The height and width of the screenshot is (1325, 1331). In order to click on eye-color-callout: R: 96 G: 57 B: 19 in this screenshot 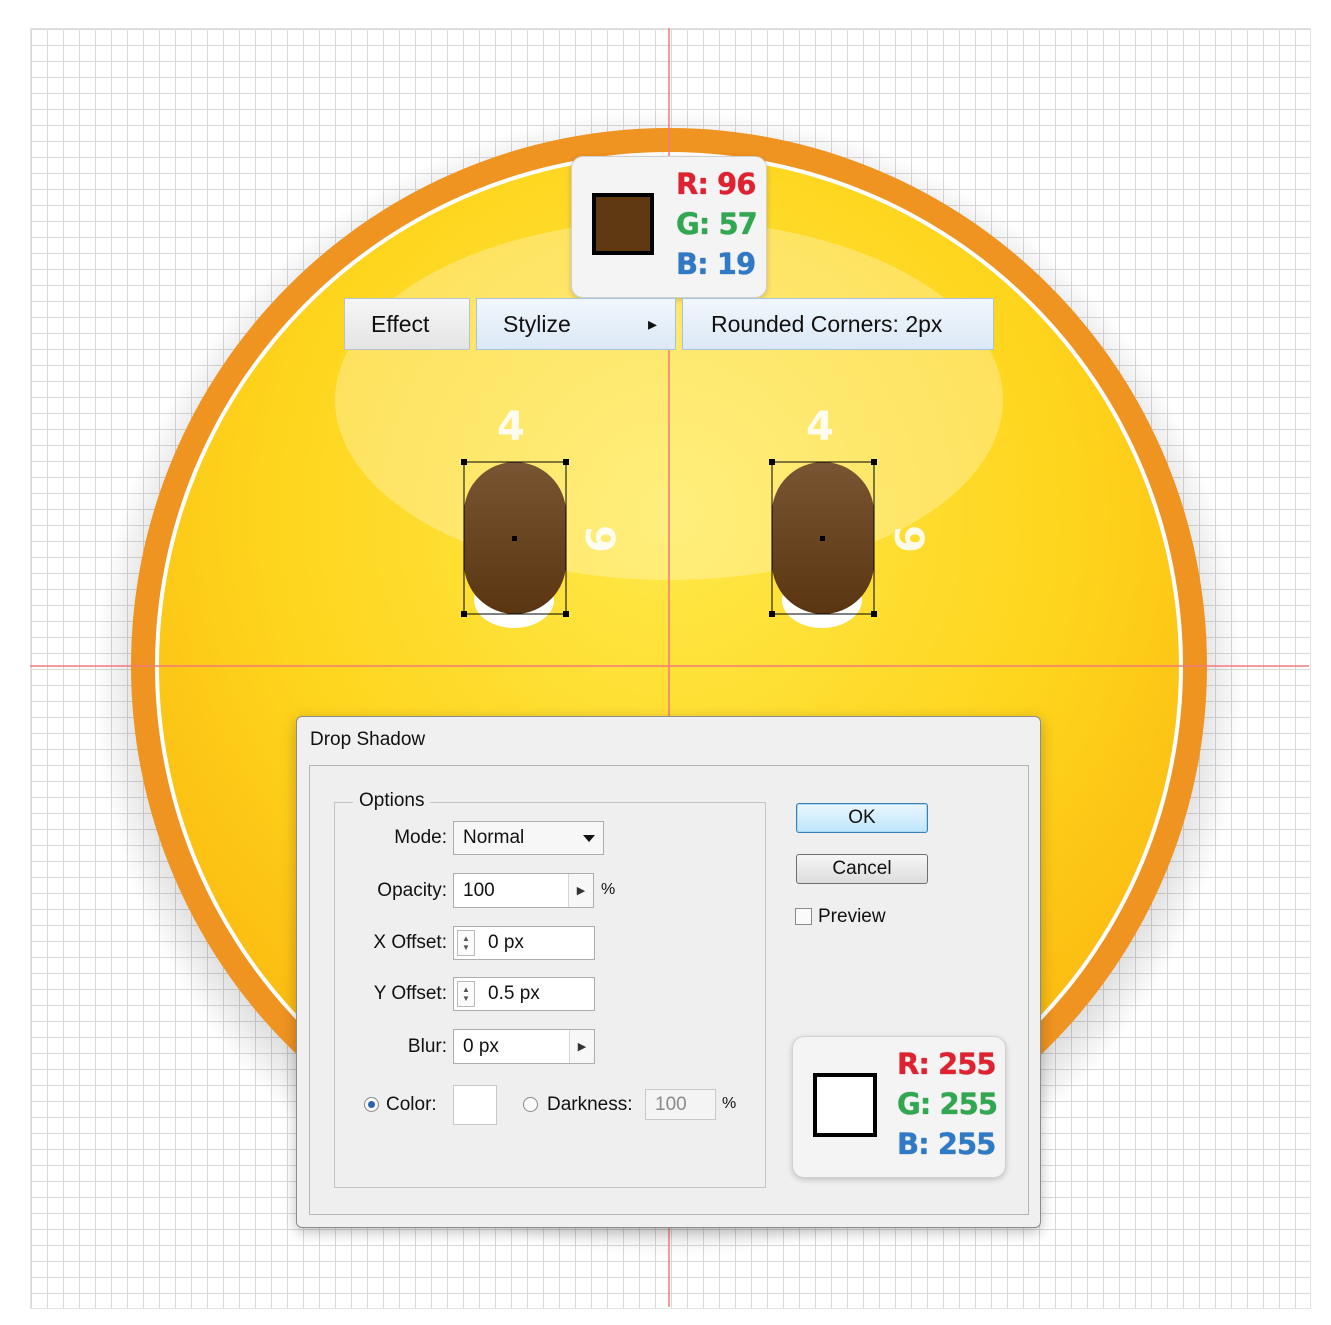, I will do `click(669, 227)`.